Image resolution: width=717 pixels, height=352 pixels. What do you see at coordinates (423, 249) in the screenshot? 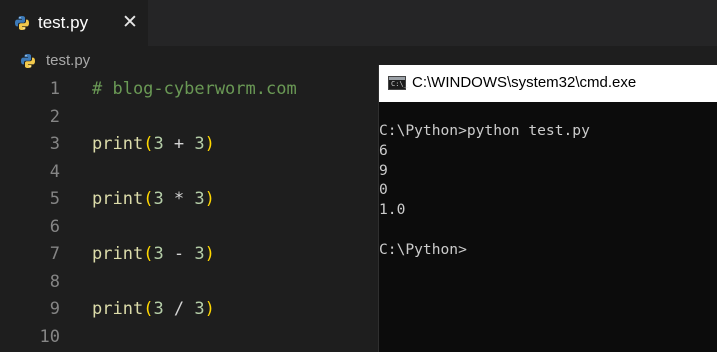
I see `cmd-output-line: C:\Python>` at bounding box center [423, 249].